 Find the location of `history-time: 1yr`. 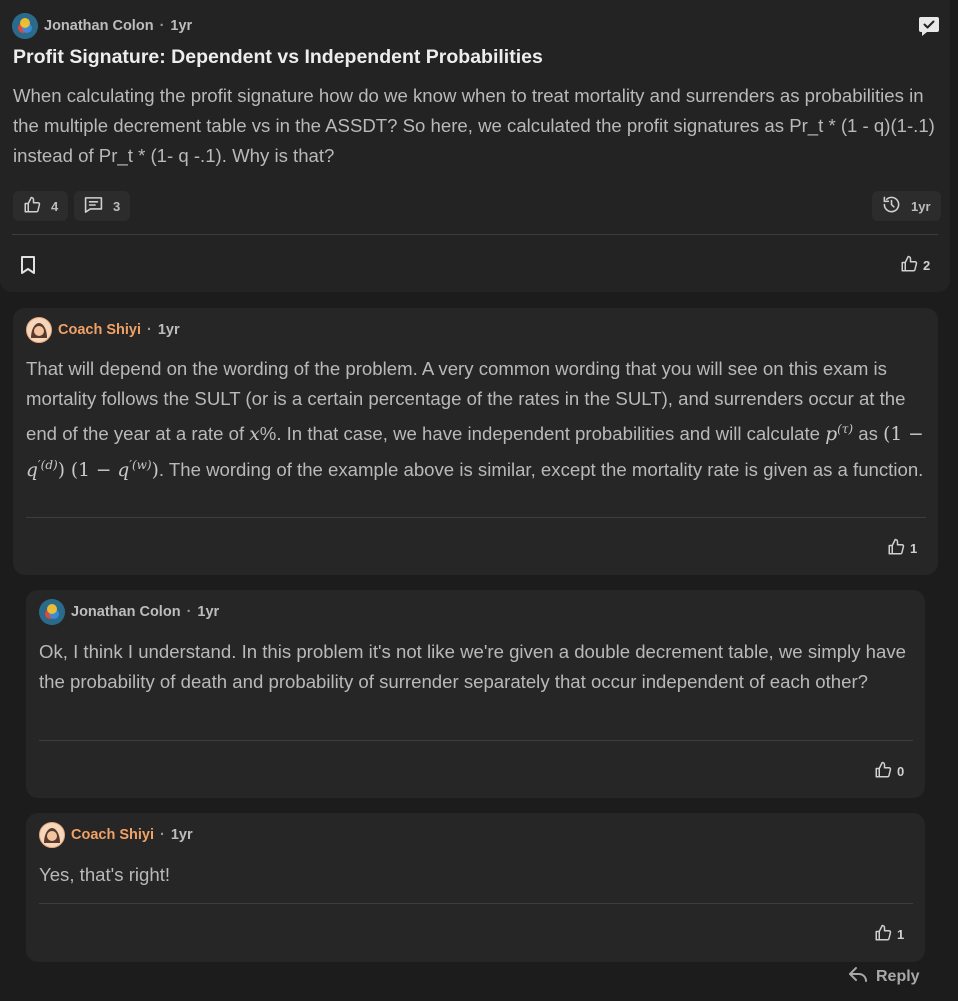

history-time: 1yr is located at coordinates (921, 206).